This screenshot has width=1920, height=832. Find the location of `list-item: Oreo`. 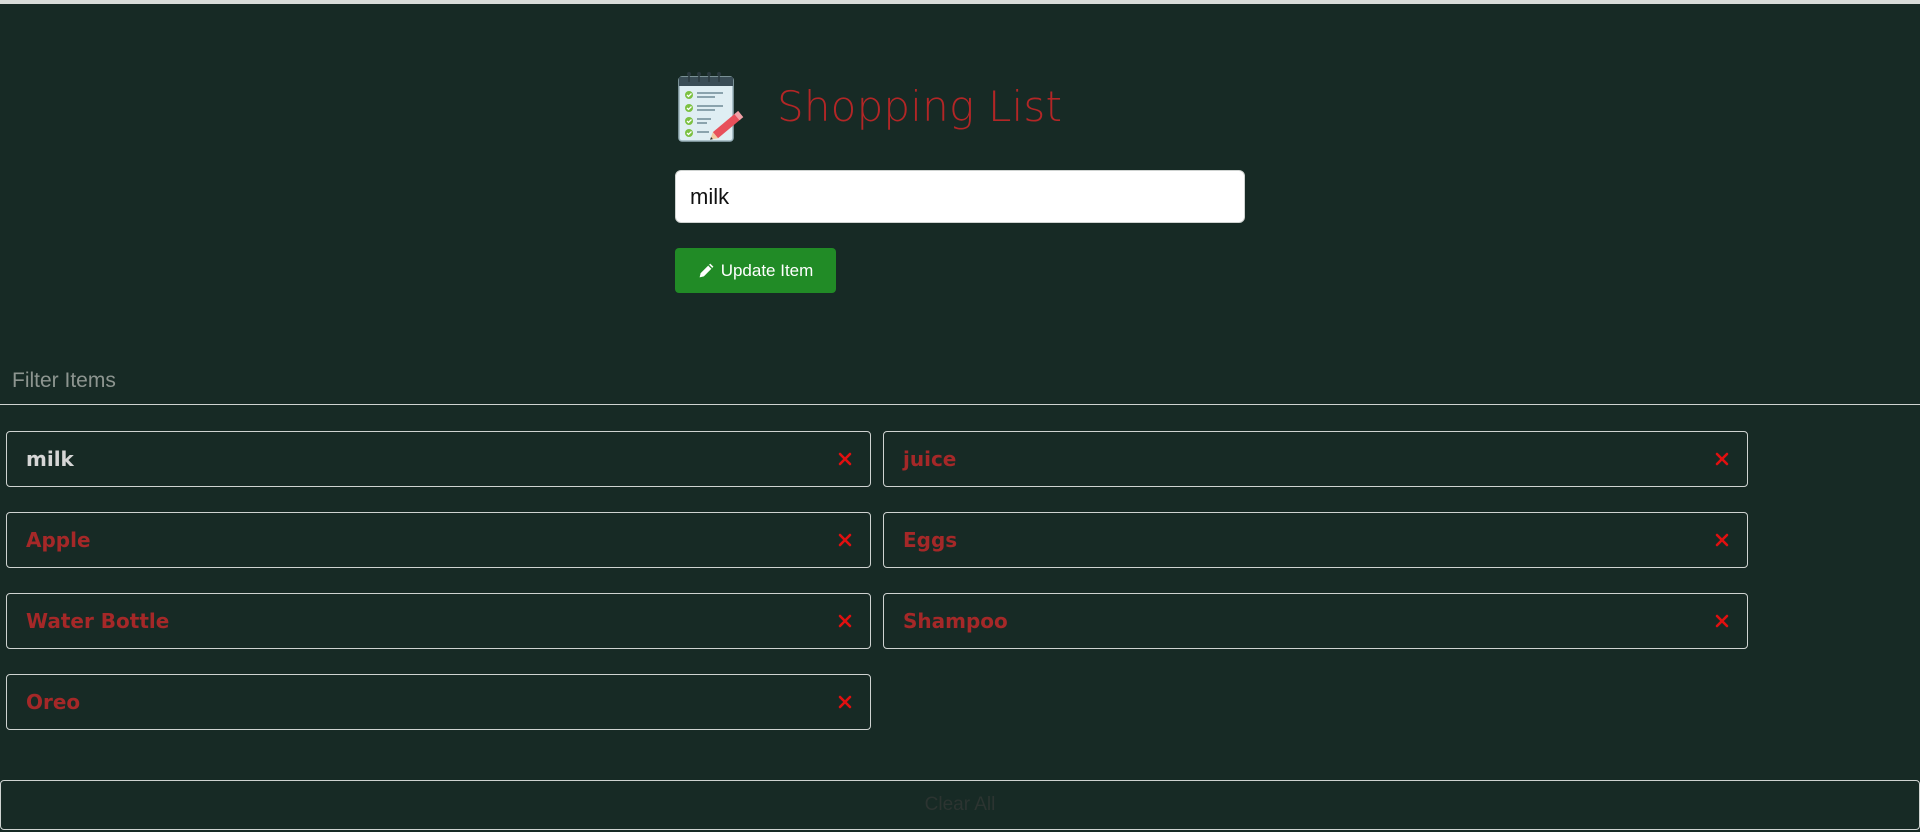

list-item: Oreo is located at coordinates (438, 702).